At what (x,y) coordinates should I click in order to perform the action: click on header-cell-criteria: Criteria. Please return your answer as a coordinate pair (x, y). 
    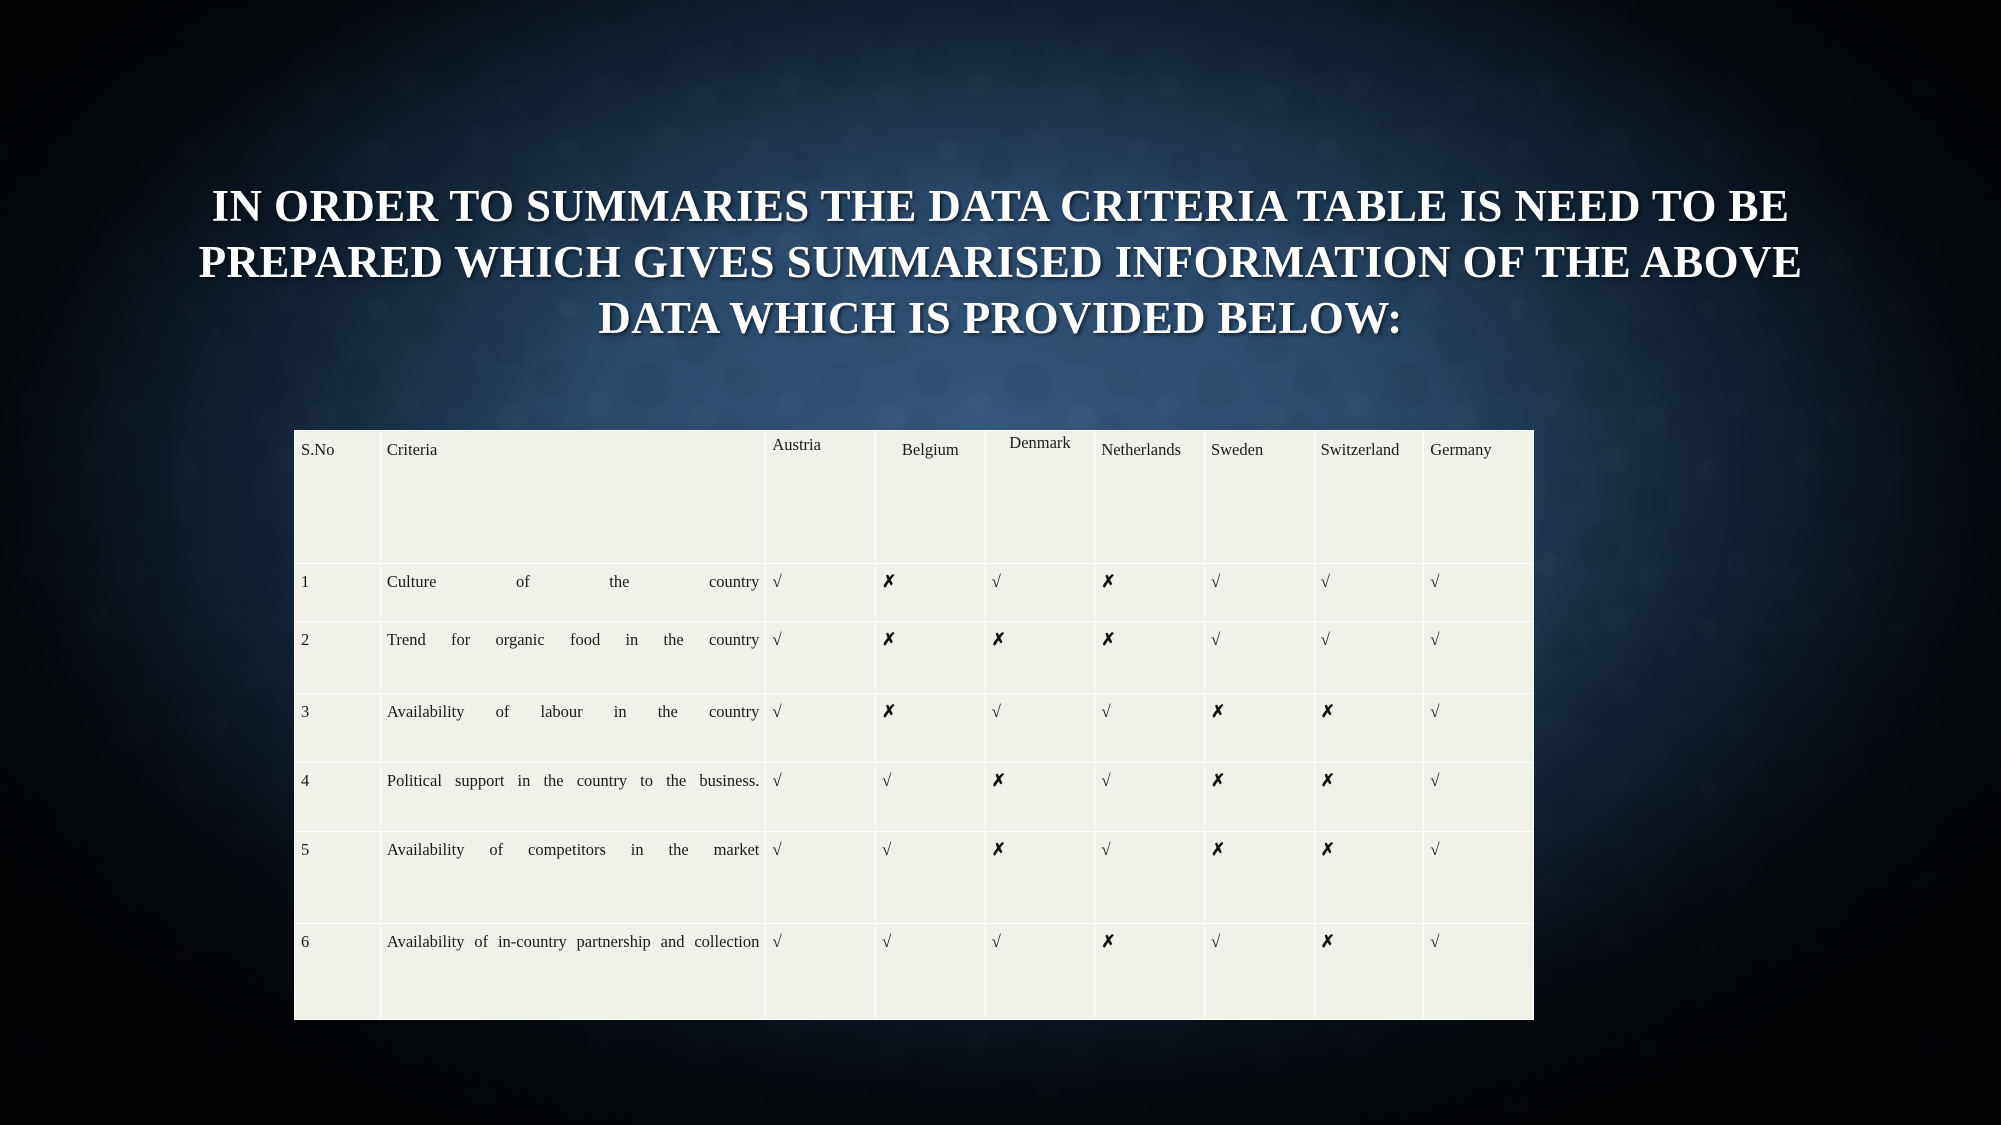
    Looking at the image, I should click on (573, 497).